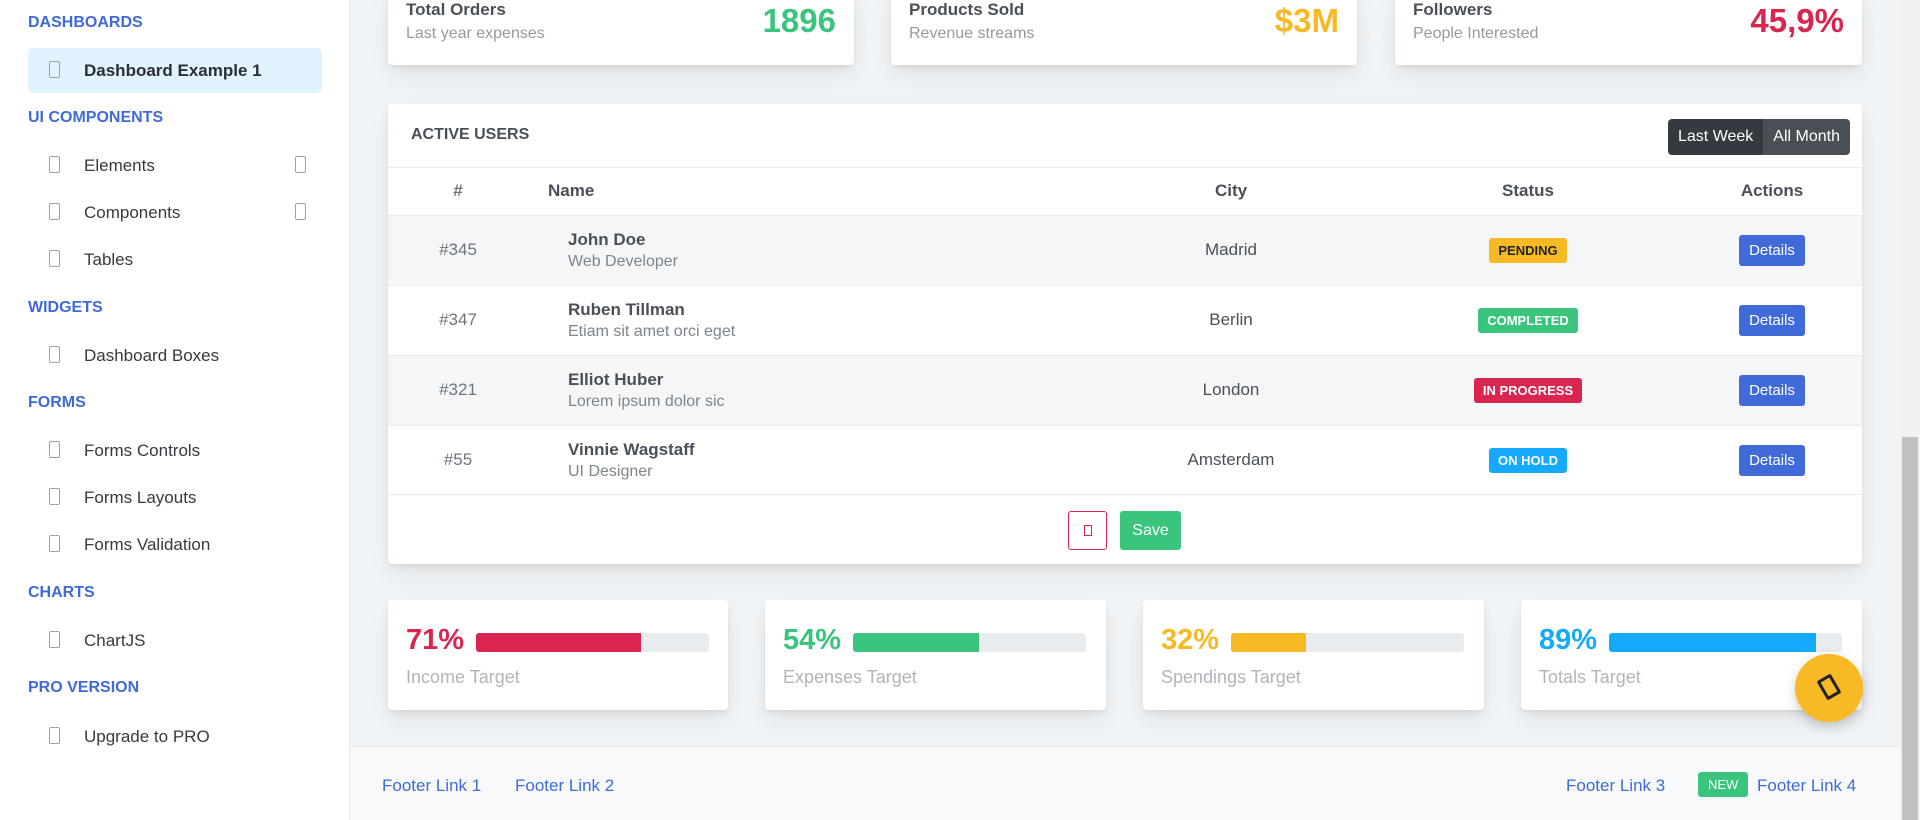 The image size is (1920, 820). What do you see at coordinates (808, 191) in the screenshot?
I see `column-header: Name` at bounding box center [808, 191].